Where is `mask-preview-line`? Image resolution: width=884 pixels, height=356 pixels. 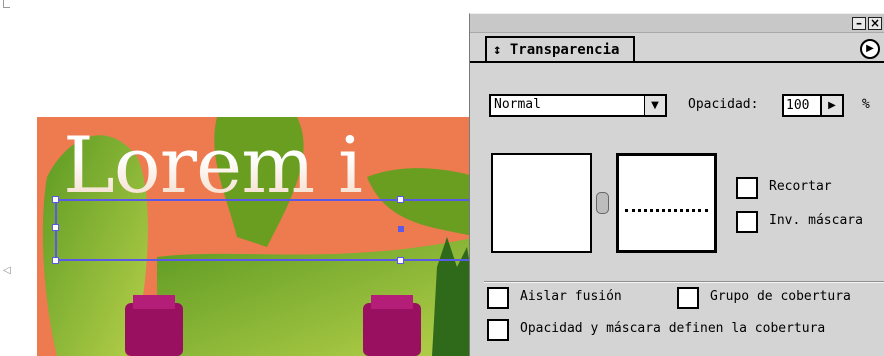 mask-preview-line is located at coordinates (666, 210).